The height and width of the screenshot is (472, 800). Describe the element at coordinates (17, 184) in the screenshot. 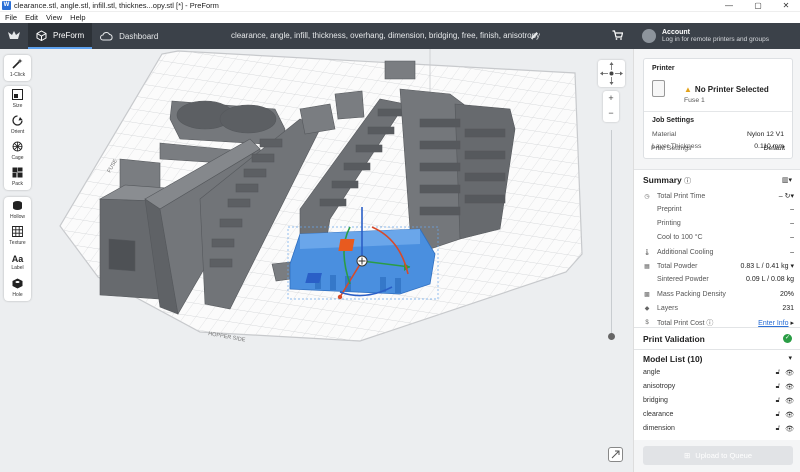

I see `tool-label: Pack` at that location.